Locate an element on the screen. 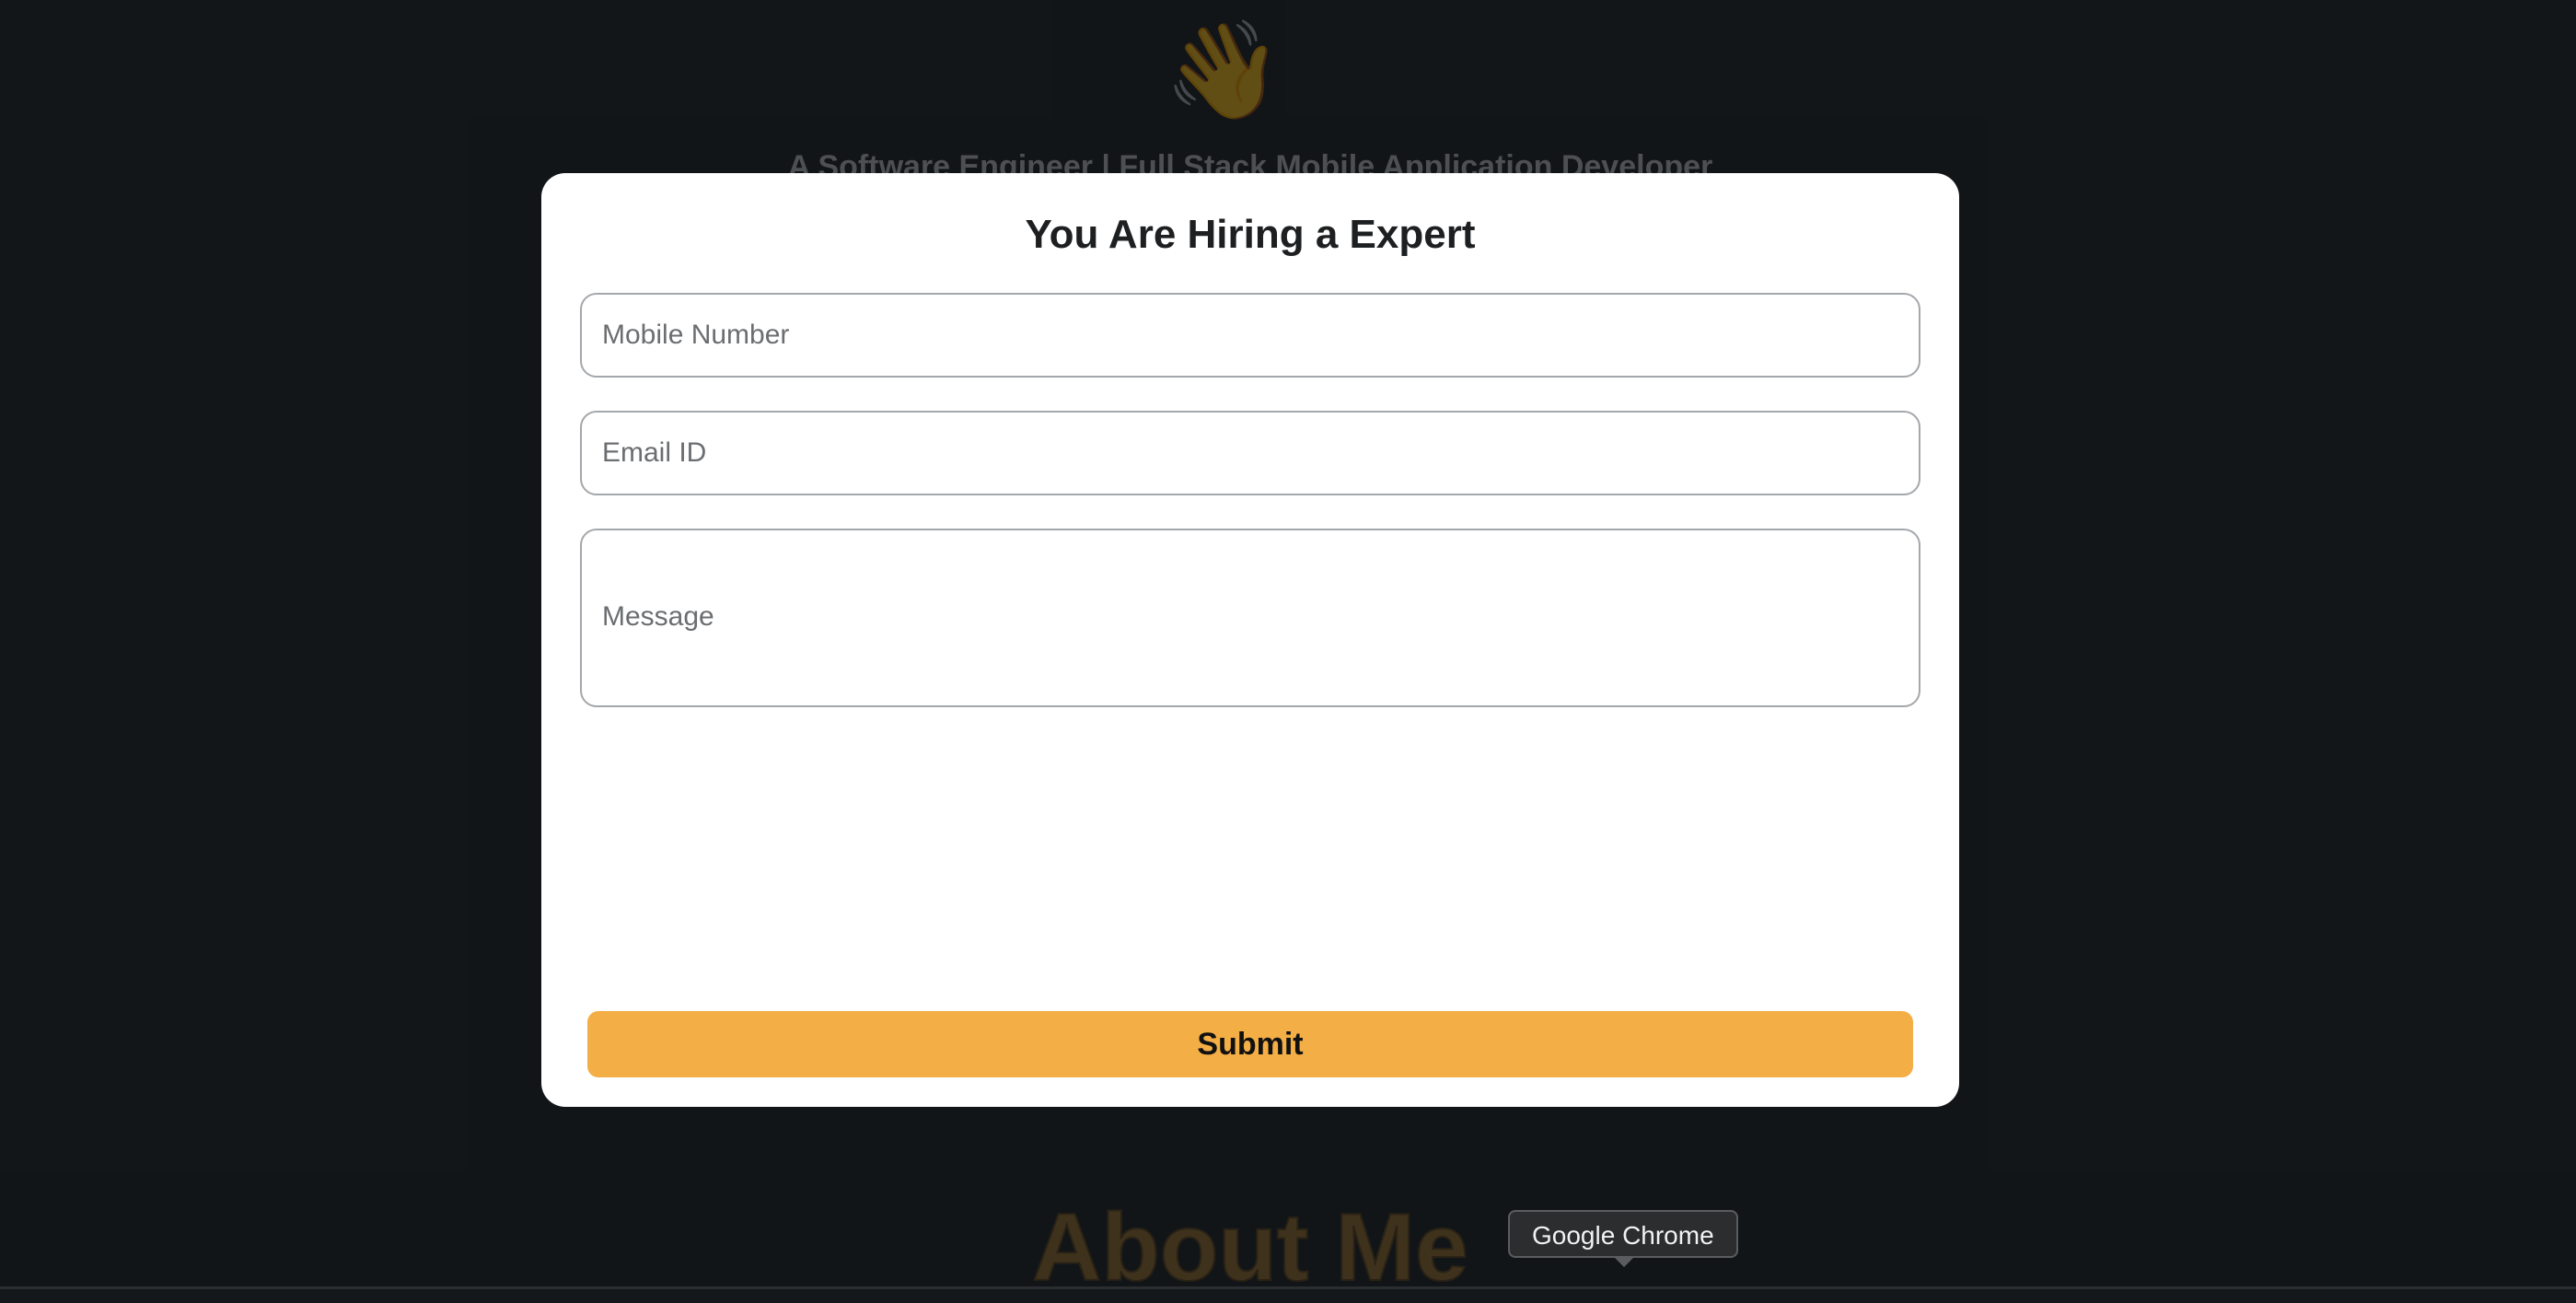 The width and height of the screenshot is (2576, 1303). tooltip-arrow-icon is located at coordinates (1624, 1261).